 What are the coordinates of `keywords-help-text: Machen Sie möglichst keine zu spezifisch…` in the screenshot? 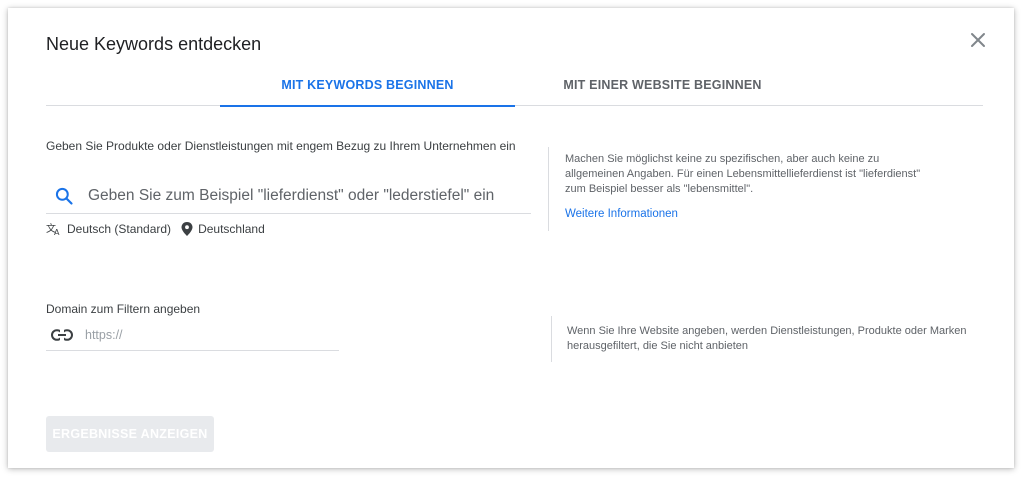 It's located at (743, 174).